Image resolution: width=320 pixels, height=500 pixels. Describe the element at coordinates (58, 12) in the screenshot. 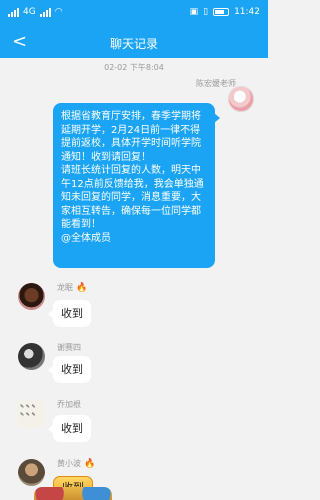

I see `wifi-icon: ◠` at that location.